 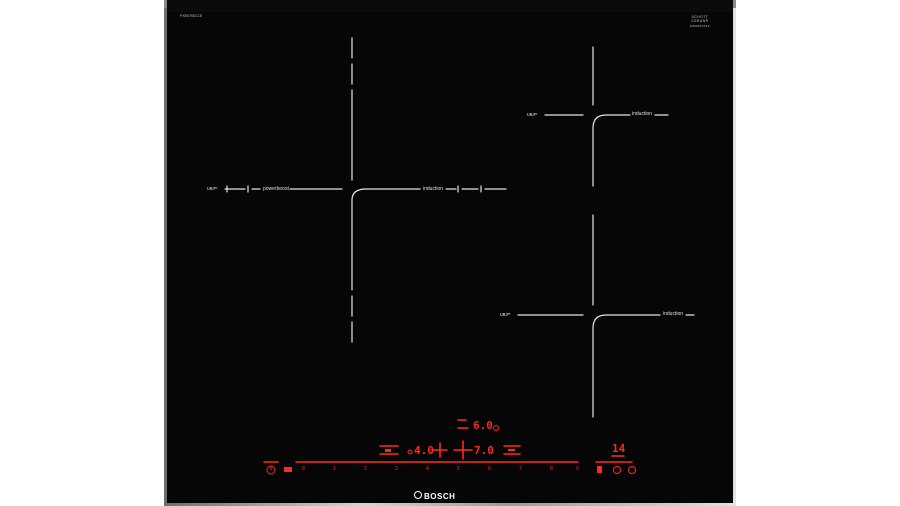 What do you see at coordinates (483, 425) in the screenshot?
I see `timer-display: 6.0` at bounding box center [483, 425].